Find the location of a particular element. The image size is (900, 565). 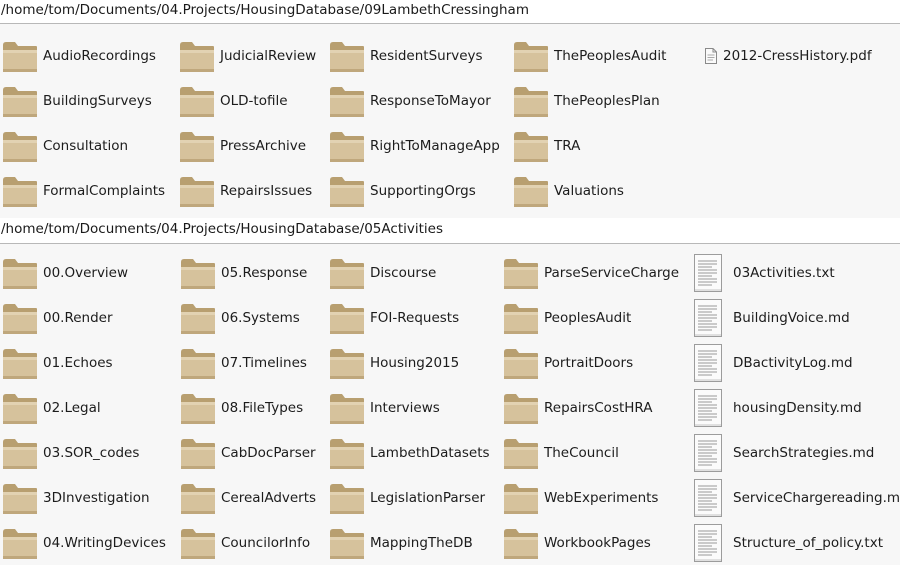

folder-item-councilorinfo: CouncilorInfo is located at coordinates (245, 542).